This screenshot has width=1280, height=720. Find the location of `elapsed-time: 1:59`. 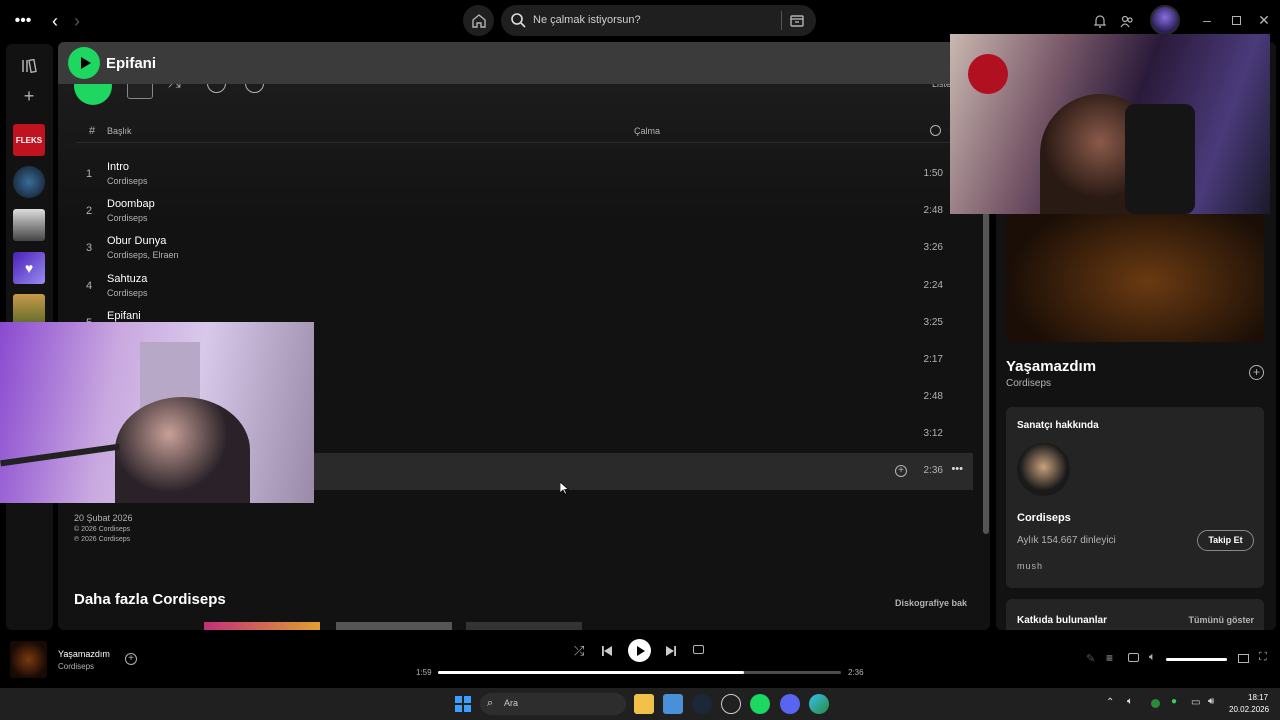

elapsed-time: 1:59 is located at coordinates (424, 672).